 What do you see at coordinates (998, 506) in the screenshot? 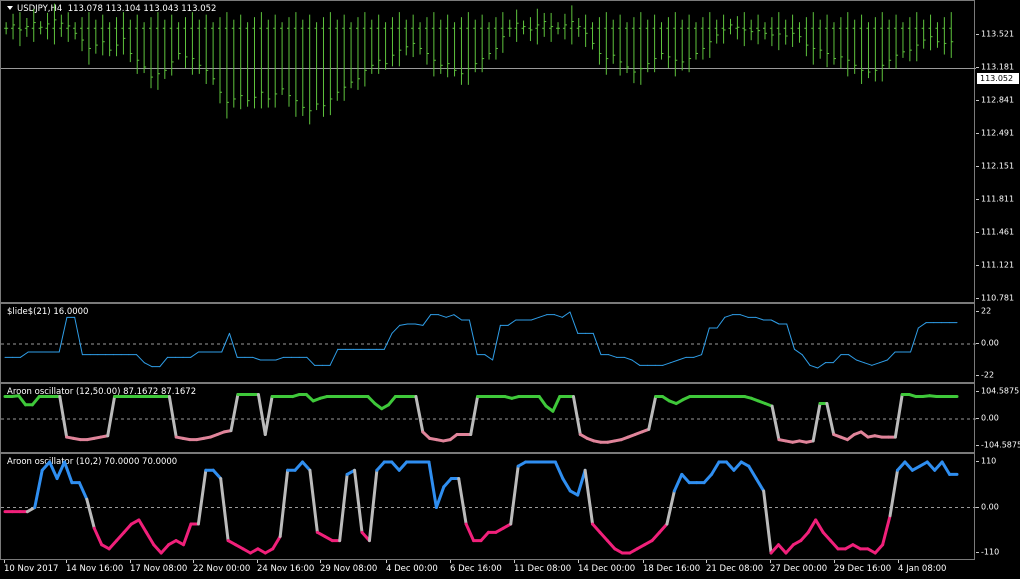
I see `aroon2-scale: 110 0.00 -110` at bounding box center [998, 506].